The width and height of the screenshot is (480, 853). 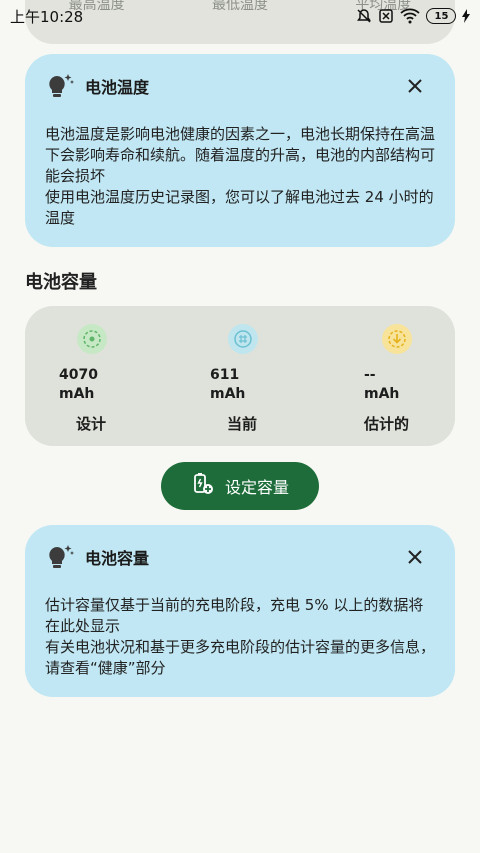 What do you see at coordinates (441, 16) in the screenshot?
I see `battery-icon: 15` at bounding box center [441, 16].